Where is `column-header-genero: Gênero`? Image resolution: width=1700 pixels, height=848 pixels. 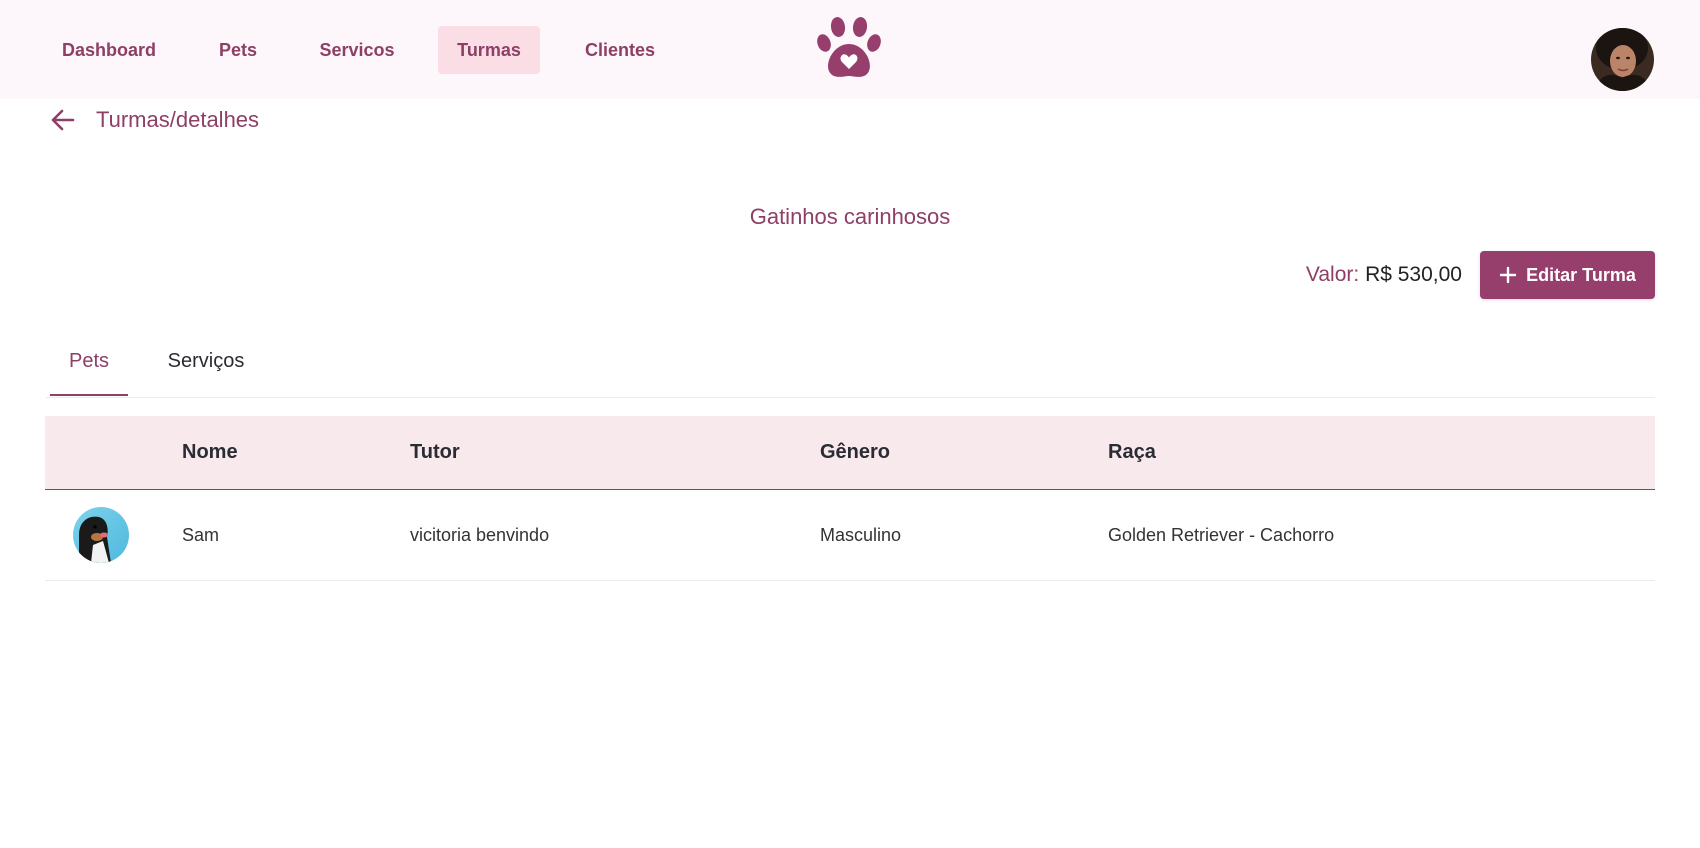
column-header-genero: Gênero is located at coordinates (855, 452).